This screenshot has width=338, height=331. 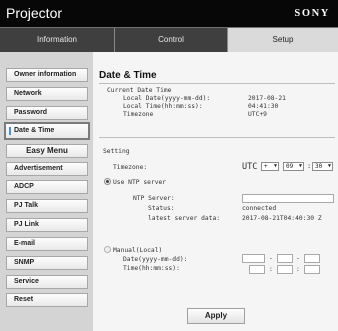 What do you see at coordinates (250, 167) in the screenshot?
I see `utc-label: UTC` at bounding box center [250, 167].